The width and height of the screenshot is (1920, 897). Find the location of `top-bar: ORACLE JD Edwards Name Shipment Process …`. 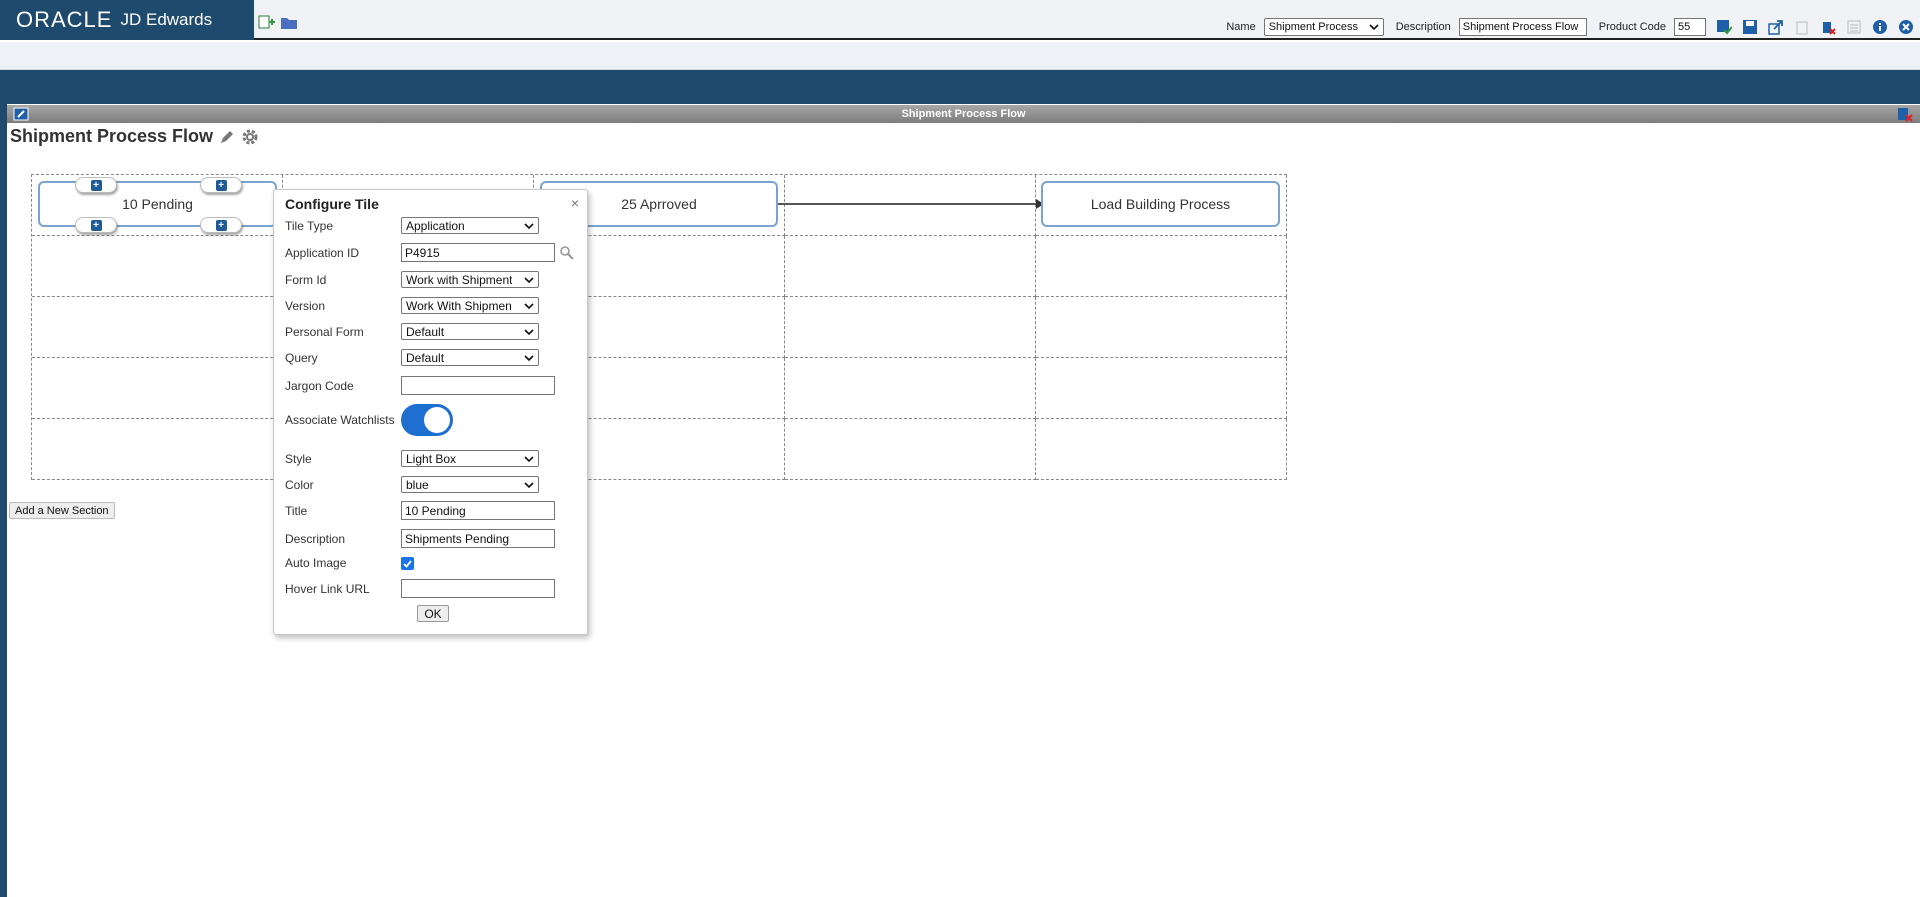

top-bar: ORACLE JD Edwards Name Shipment Process … is located at coordinates (960, 20).